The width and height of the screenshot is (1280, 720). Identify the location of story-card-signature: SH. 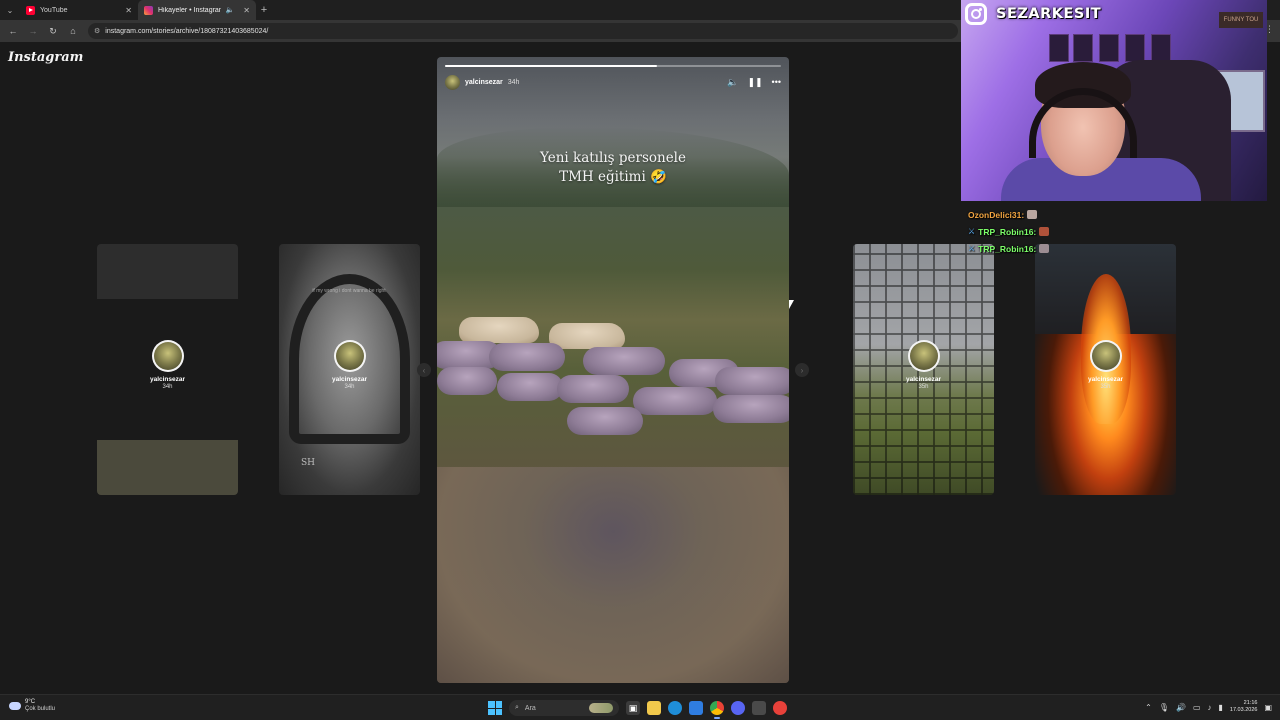
(308, 463).